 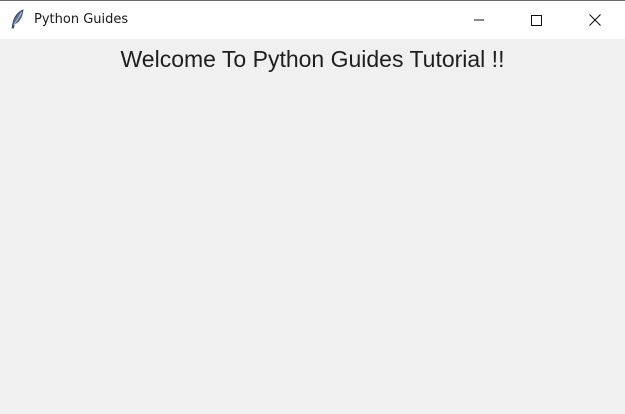 I want to click on window-title: Python Guides, so click(x=81, y=19).